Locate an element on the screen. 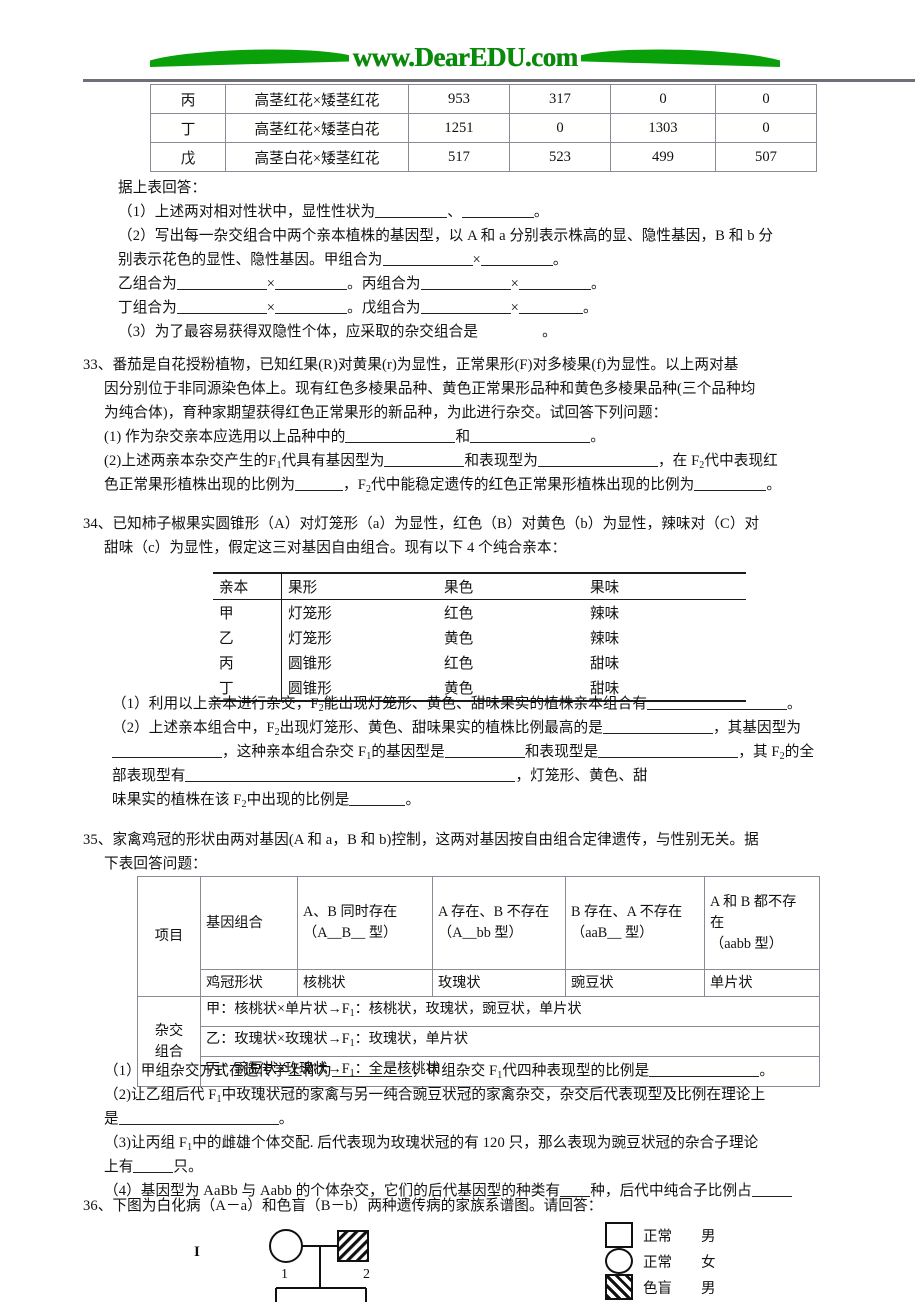 The width and height of the screenshot is (920, 1307). row-v4: 507 is located at coordinates (766, 157).